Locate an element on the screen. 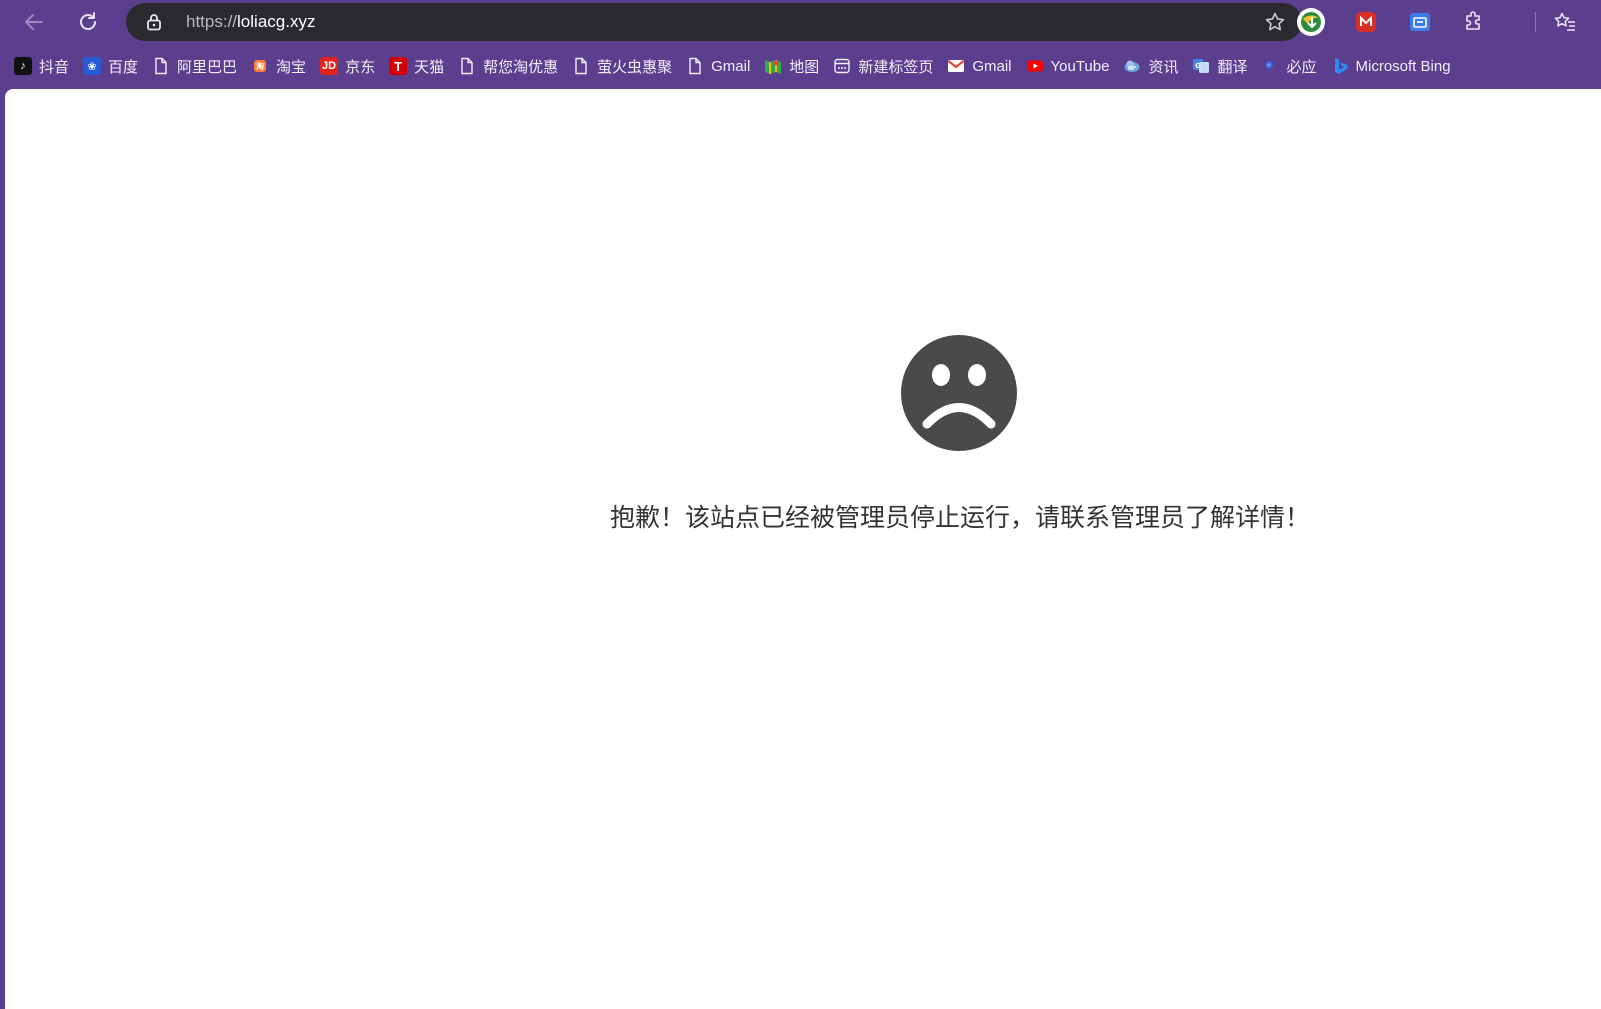 This screenshot has width=1601, height=1009. taobao-icon: 淘 is located at coordinates (260, 66).